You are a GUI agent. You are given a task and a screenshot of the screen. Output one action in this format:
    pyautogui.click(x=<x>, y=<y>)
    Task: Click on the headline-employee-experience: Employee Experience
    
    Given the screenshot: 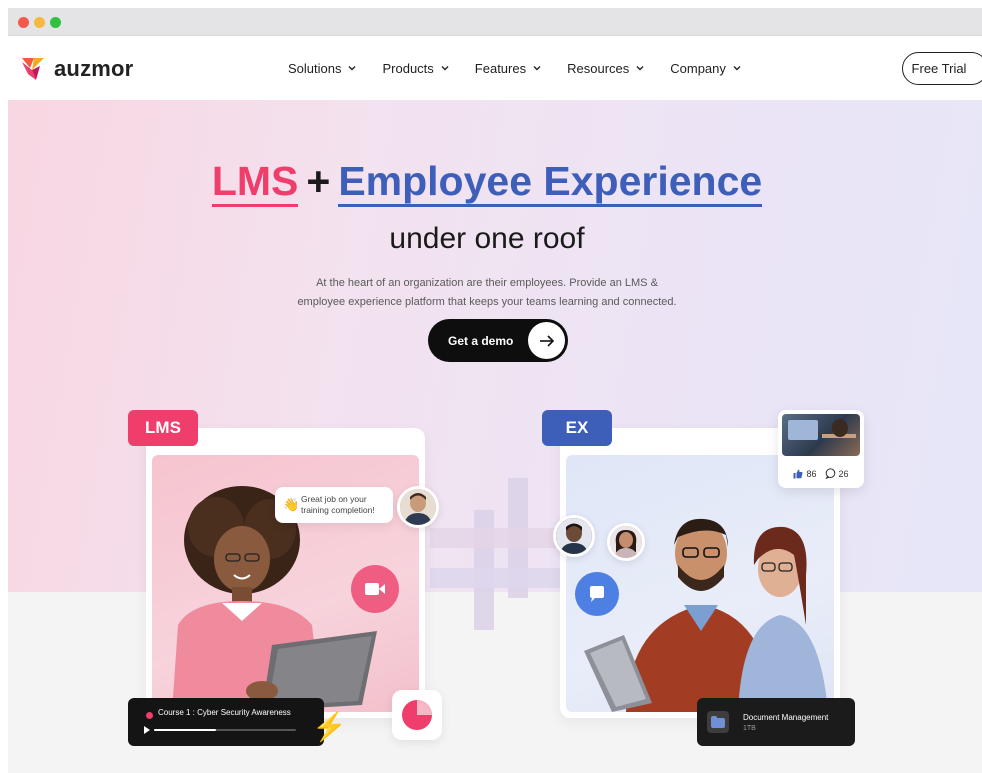 What is the action you would take?
    pyautogui.click(x=550, y=182)
    